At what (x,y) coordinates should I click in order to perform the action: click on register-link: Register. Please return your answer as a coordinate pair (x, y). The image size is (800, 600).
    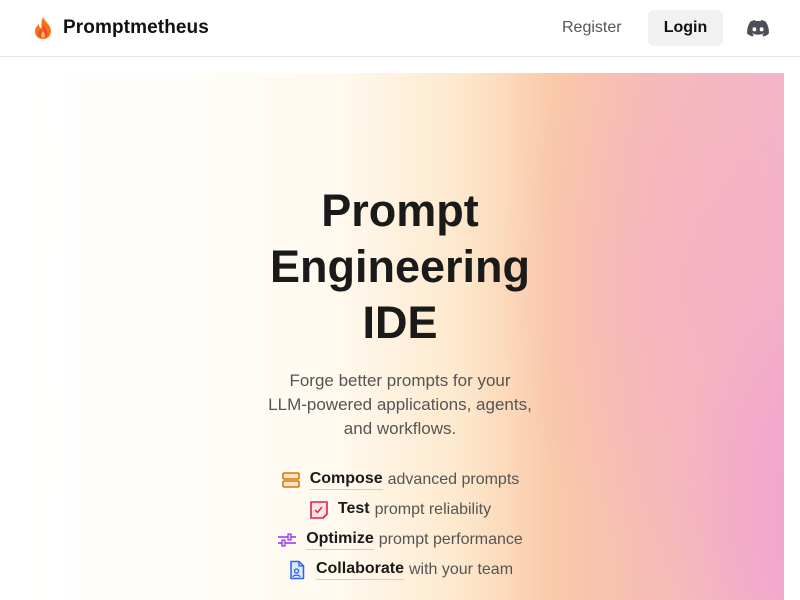
    Looking at the image, I should click on (592, 28).